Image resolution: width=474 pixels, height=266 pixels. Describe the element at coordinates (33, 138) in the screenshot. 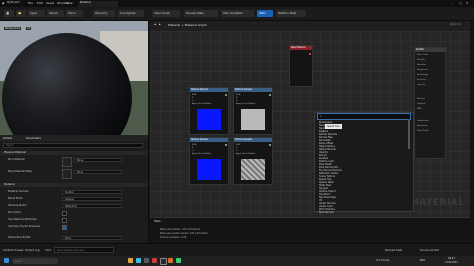

I see `tab-parameters: Parameters` at that location.